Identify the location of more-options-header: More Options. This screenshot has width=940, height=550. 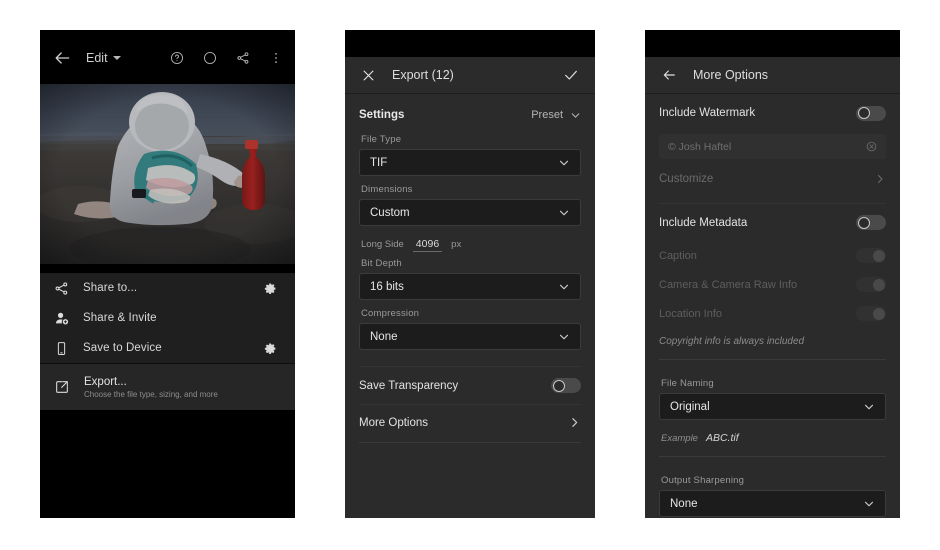
(772, 75).